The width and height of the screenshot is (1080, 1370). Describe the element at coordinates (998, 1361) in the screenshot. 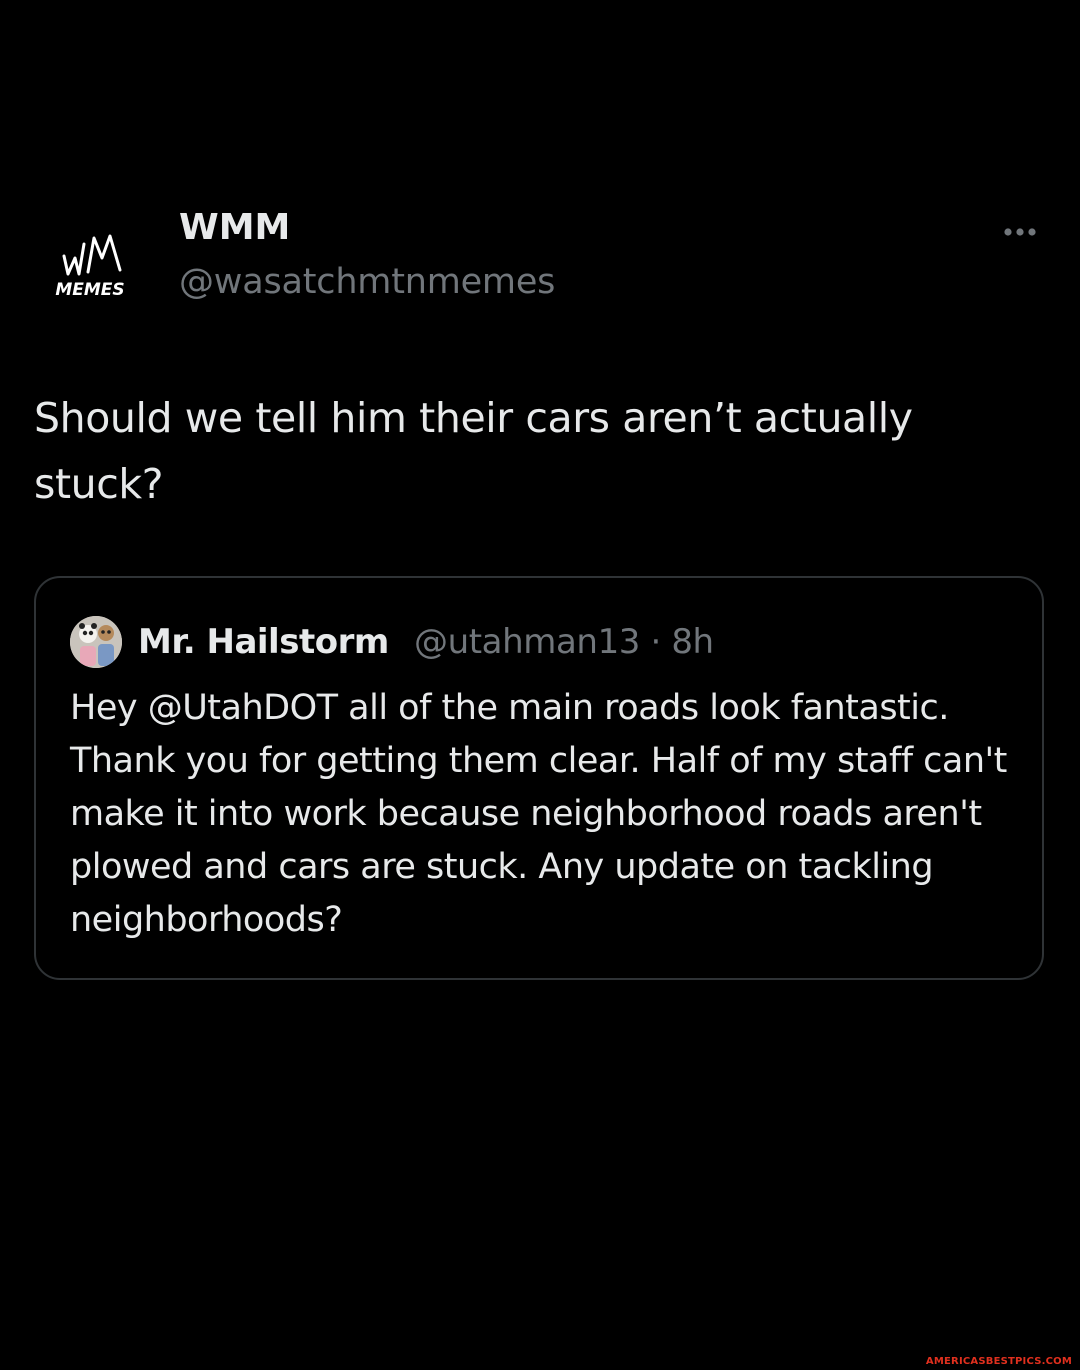

I see `watermark-text: AMERICASBESTPICS.COM` at that location.